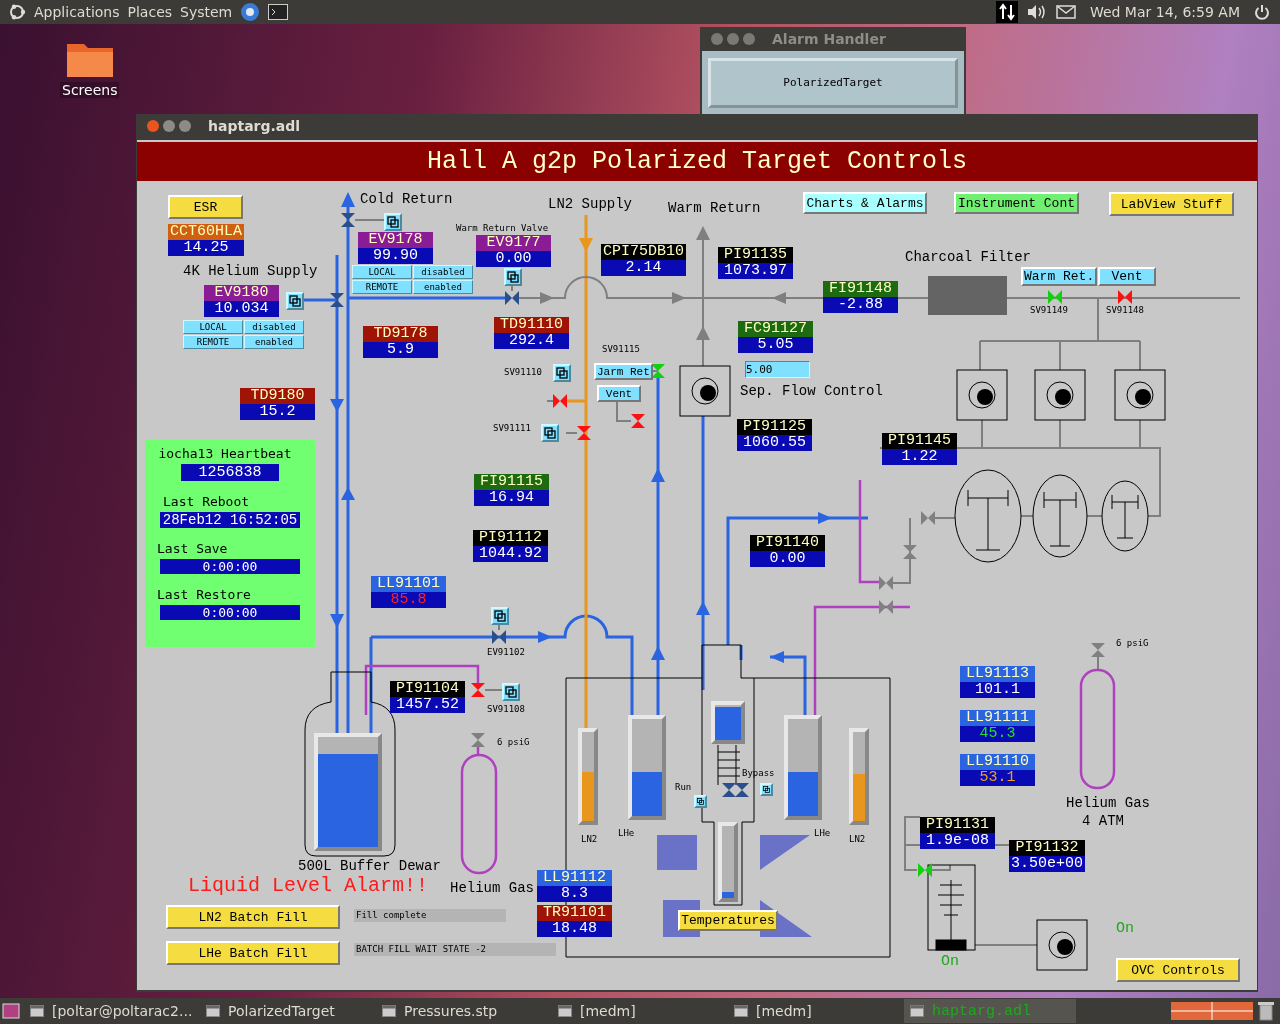 The image size is (1280, 1024). I want to click on ubuntu-logo-icon, so click(17, 12).